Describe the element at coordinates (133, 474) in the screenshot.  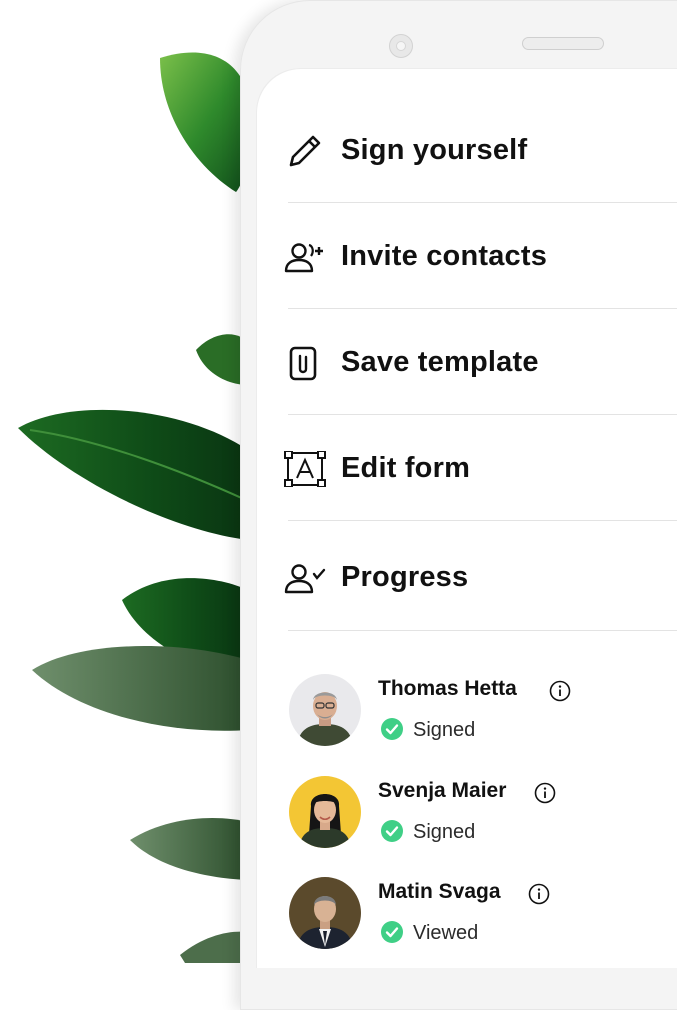
I see `leaf-long` at that location.